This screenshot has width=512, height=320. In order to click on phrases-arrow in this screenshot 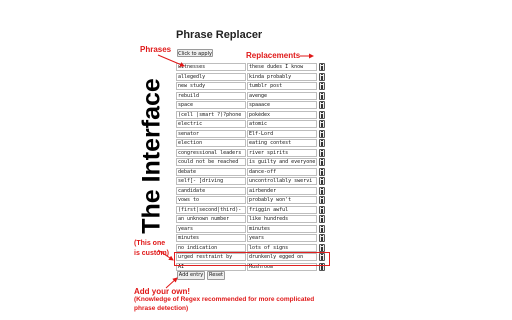, I will do `click(171, 60)`.